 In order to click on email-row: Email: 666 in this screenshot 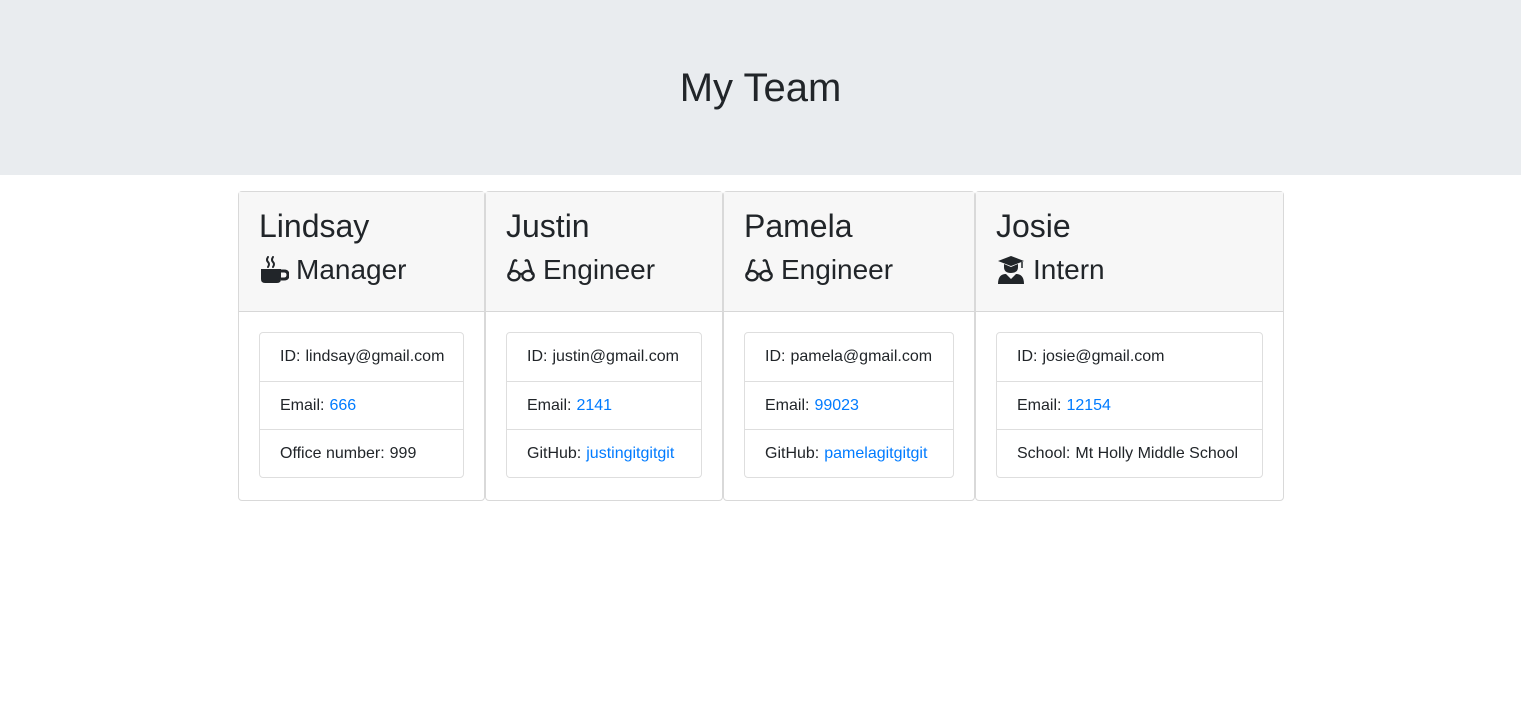, I will do `click(361, 405)`.